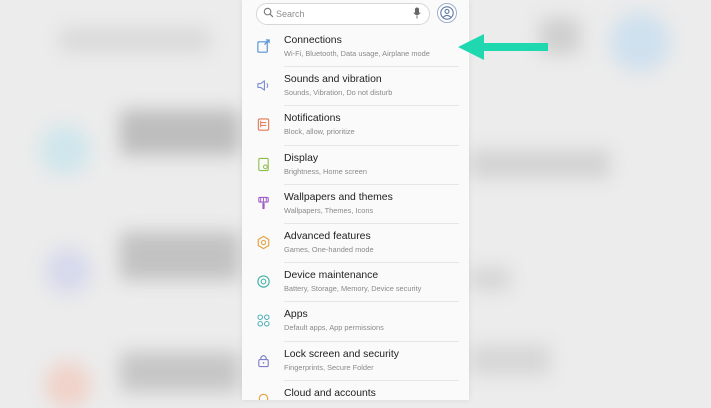 This screenshot has height=408, width=711. What do you see at coordinates (341, 354) in the screenshot?
I see `item-title: Lock screen and security` at bounding box center [341, 354].